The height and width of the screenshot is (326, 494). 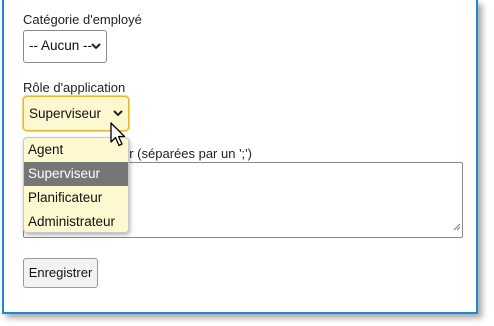 I want to click on option-superviseur: Superviseur, so click(x=76, y=174).